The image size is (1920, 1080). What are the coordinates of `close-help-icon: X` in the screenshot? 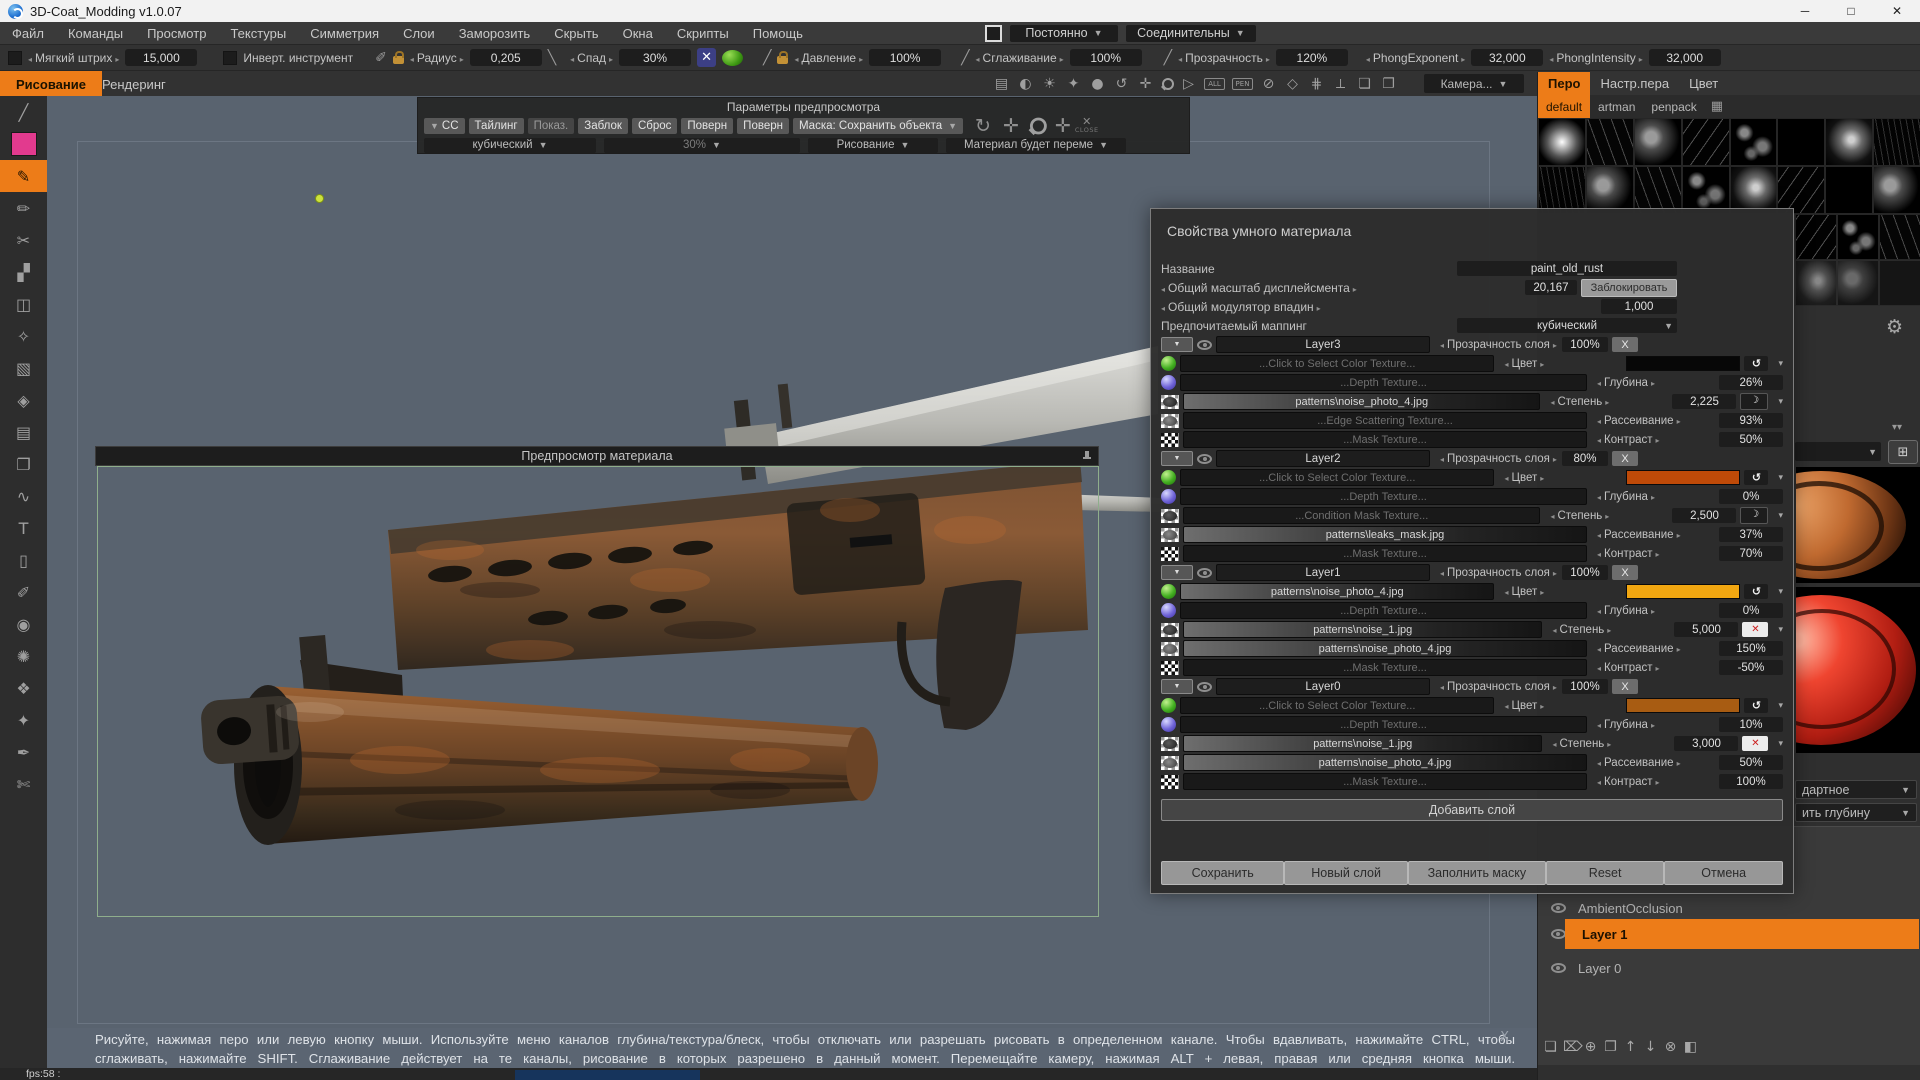 It's located at (1504, 1037).